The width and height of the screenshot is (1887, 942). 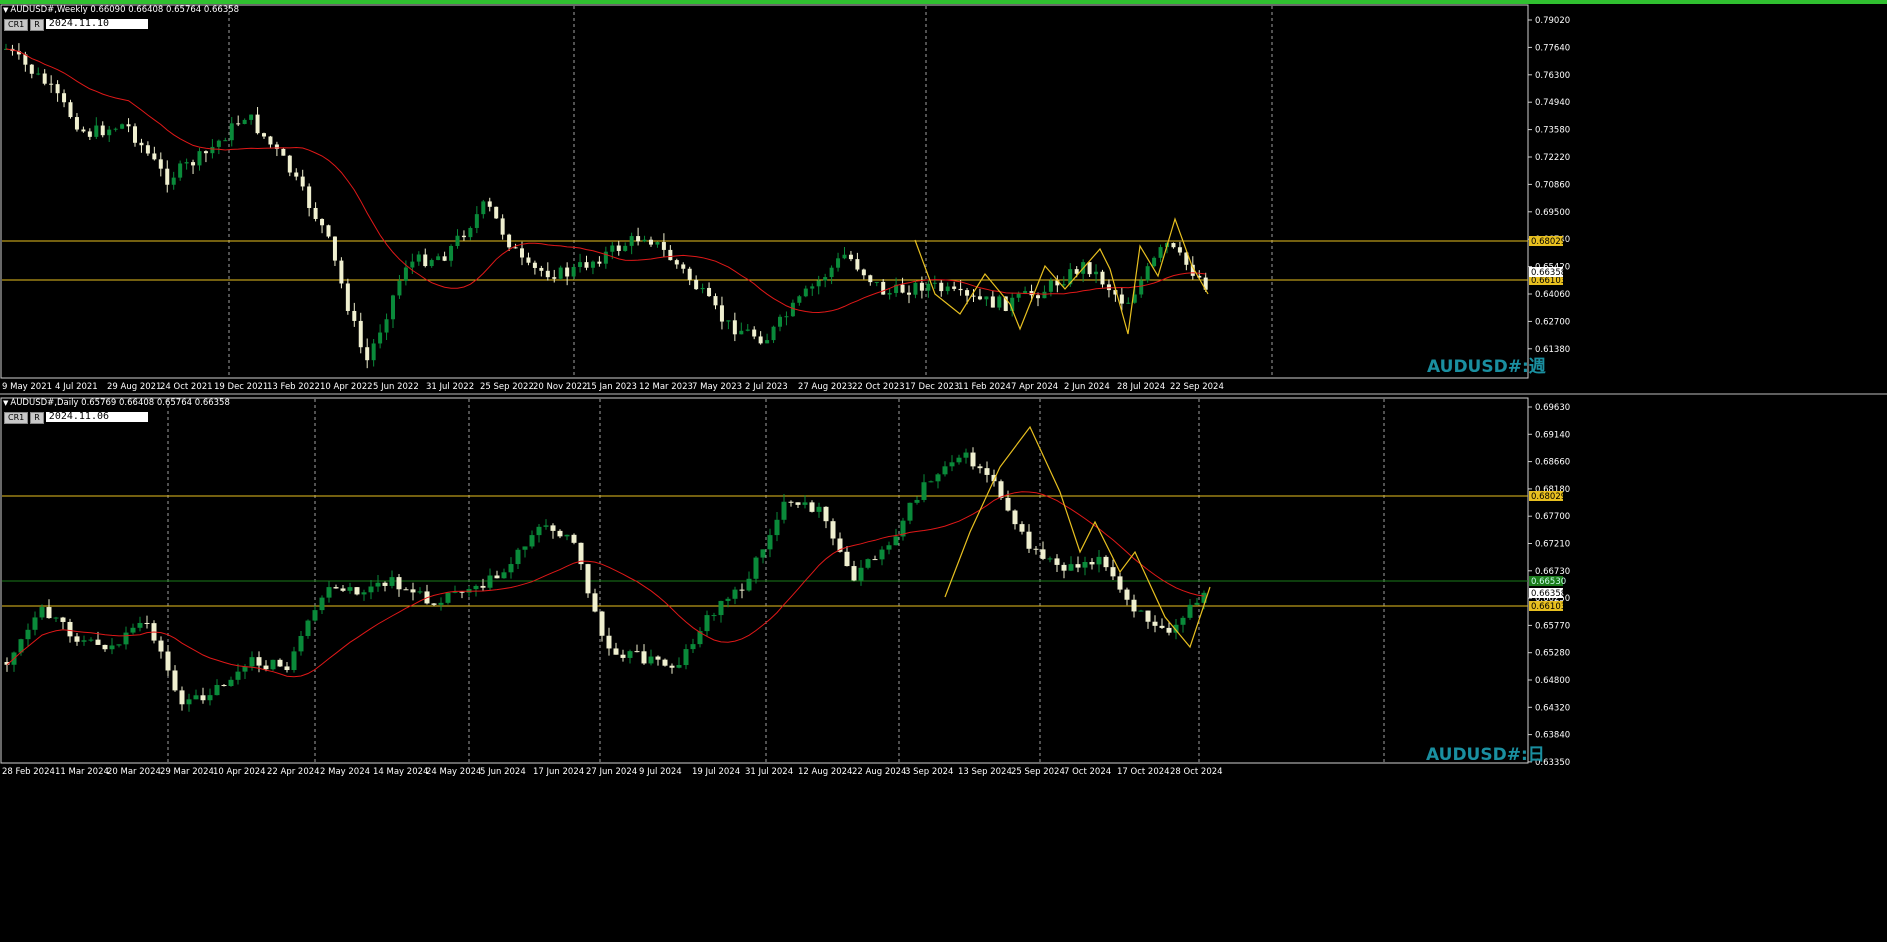 I want to click on date-label: 12 Mar 2023, so click(x=666, y=387).